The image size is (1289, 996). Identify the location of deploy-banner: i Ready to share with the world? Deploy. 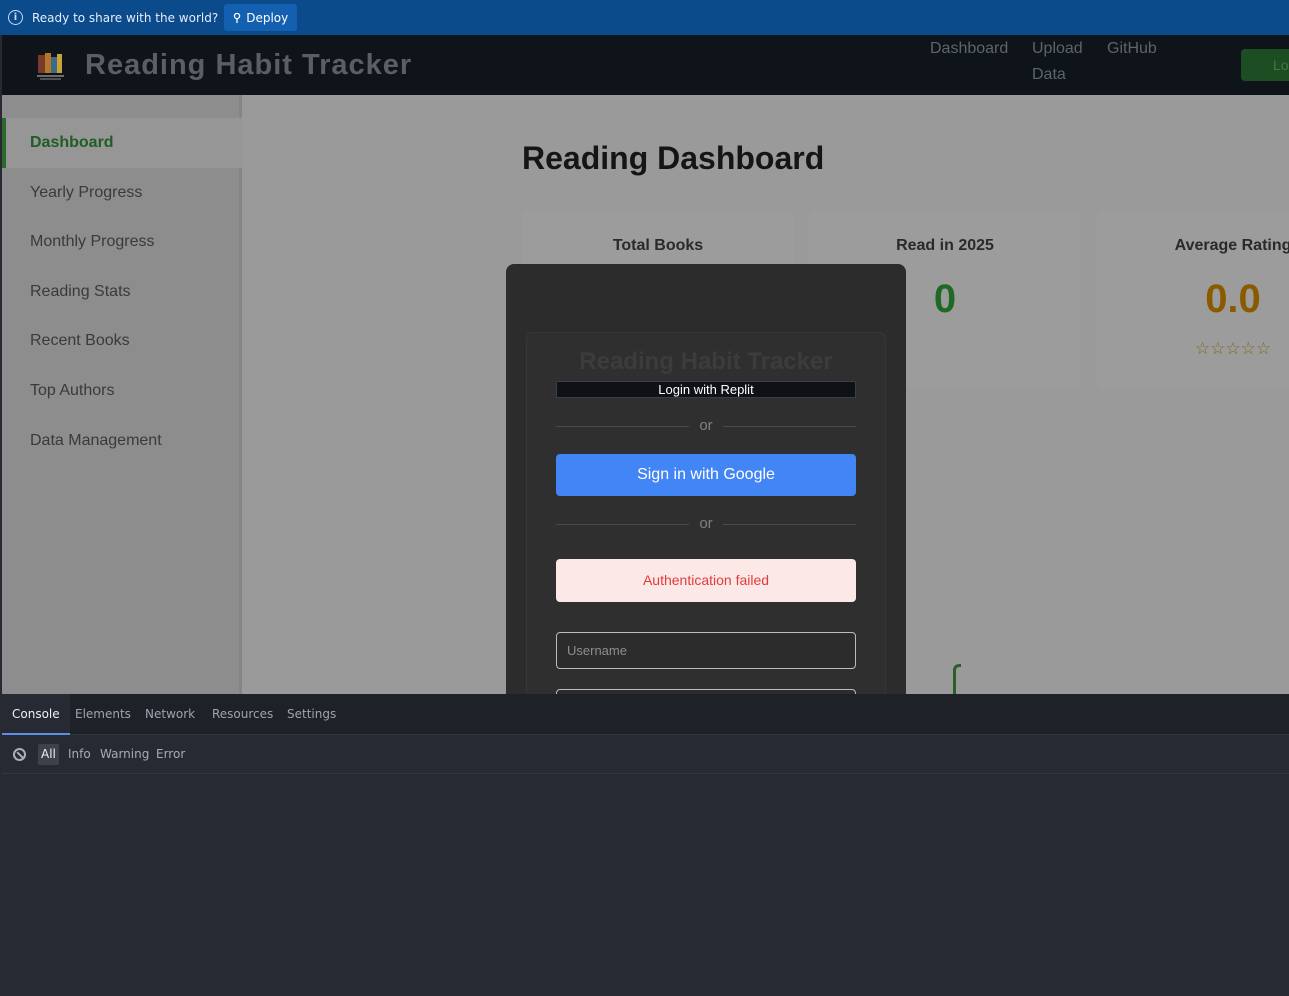
(644, 17).